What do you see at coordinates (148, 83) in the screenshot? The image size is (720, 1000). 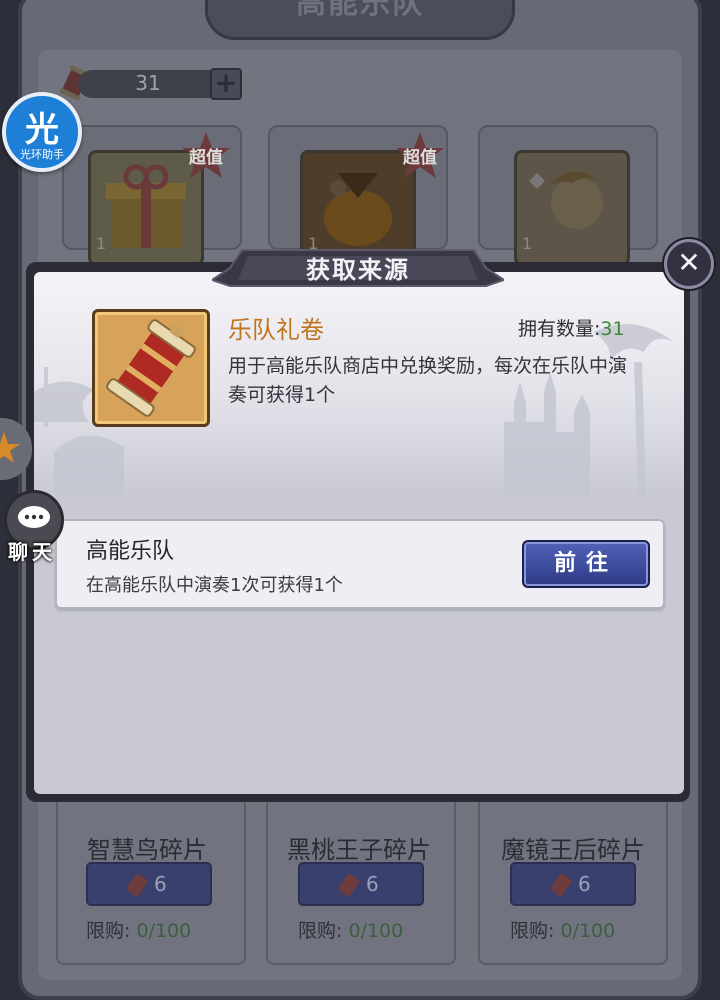 I see `currency-value: 31` at bounding box center [148, 83].